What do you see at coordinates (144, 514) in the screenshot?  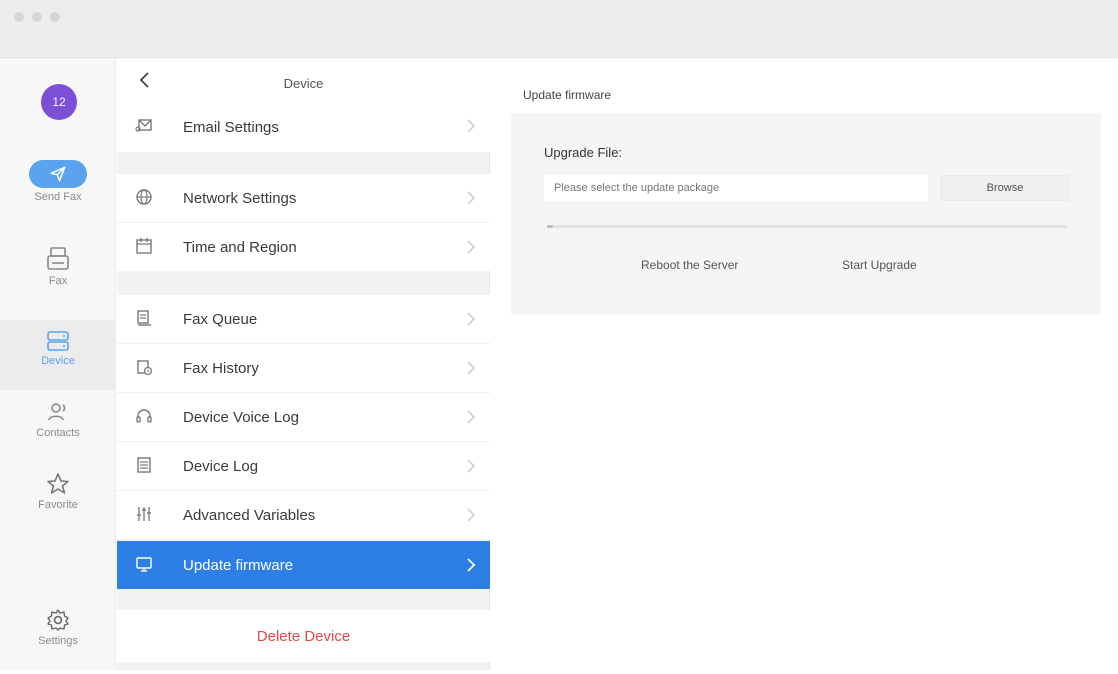 I see `sliders-icon` at bounding box center [144, 514].